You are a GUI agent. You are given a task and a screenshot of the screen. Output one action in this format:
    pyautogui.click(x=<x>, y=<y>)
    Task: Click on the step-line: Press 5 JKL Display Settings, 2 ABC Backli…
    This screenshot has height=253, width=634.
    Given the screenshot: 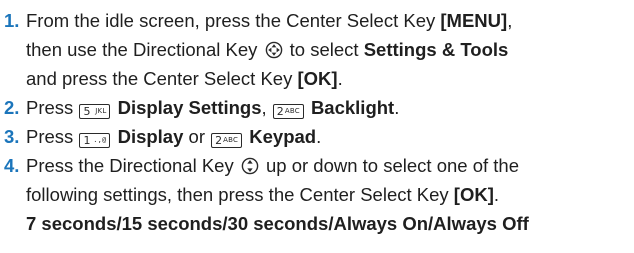 What is the action you would take?
    pyautogui.click(x=328, y=107)
    